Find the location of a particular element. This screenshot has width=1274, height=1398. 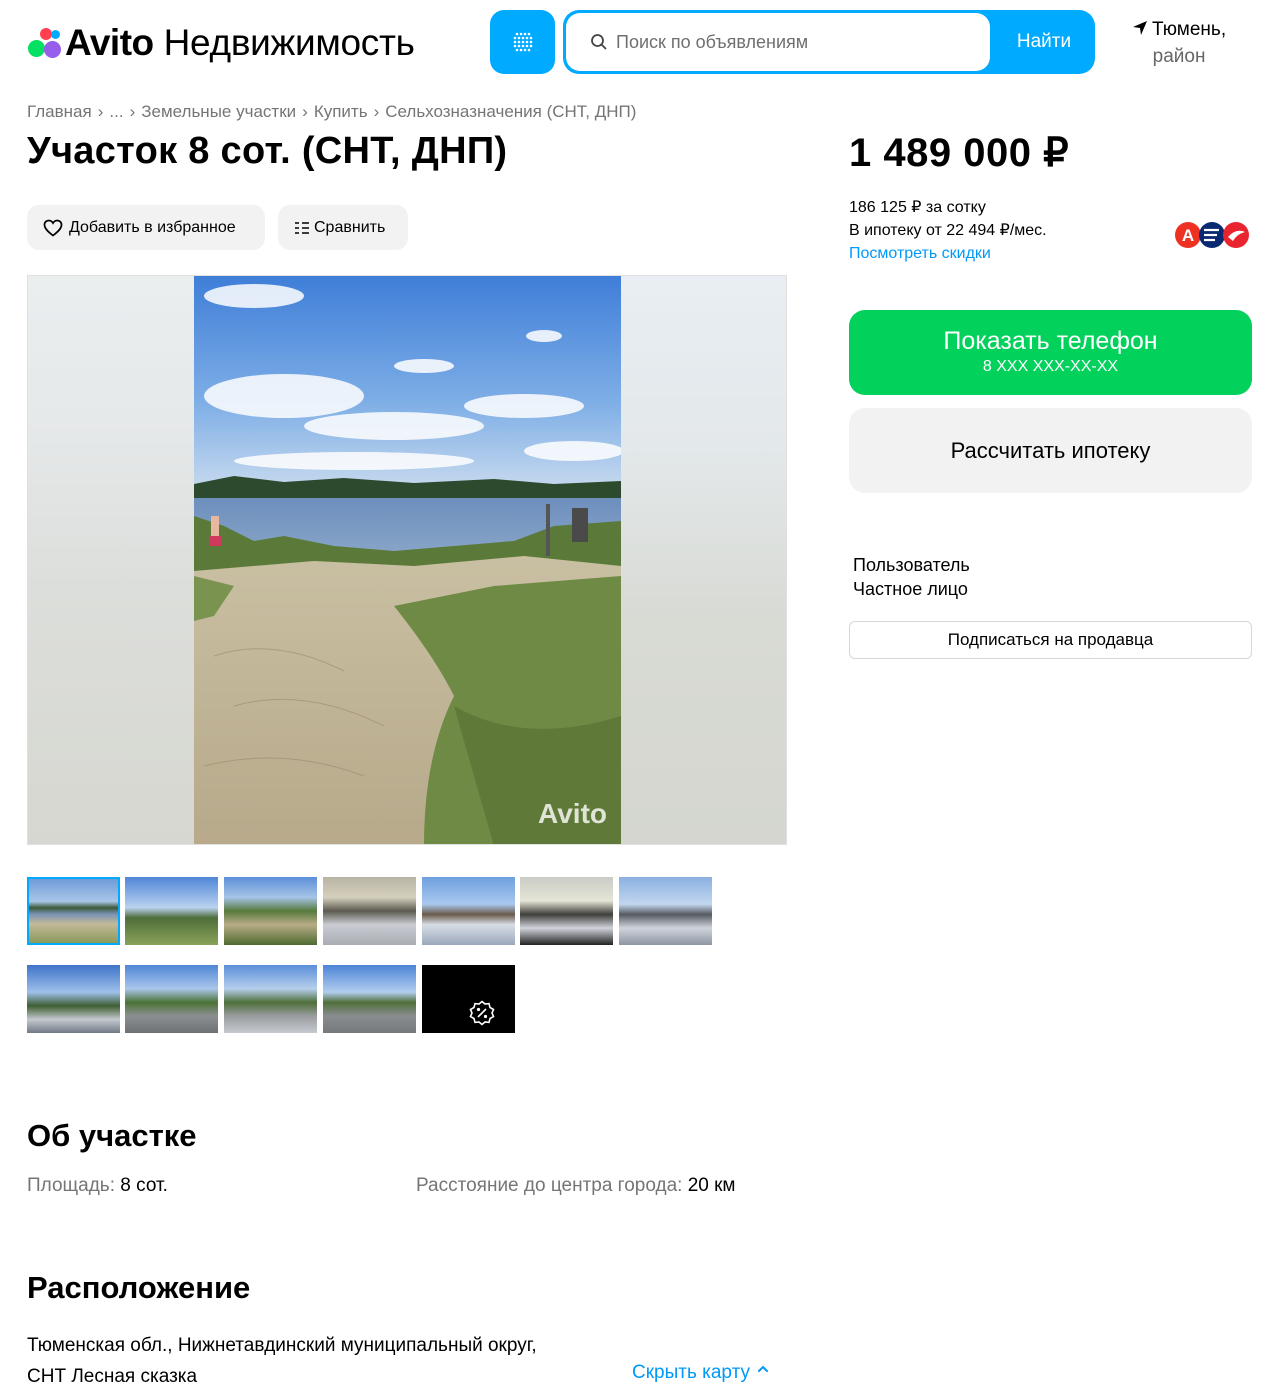

page-title: Участок 8 сот. (СНТ, ДНП) is located at coordinates (267, 151).